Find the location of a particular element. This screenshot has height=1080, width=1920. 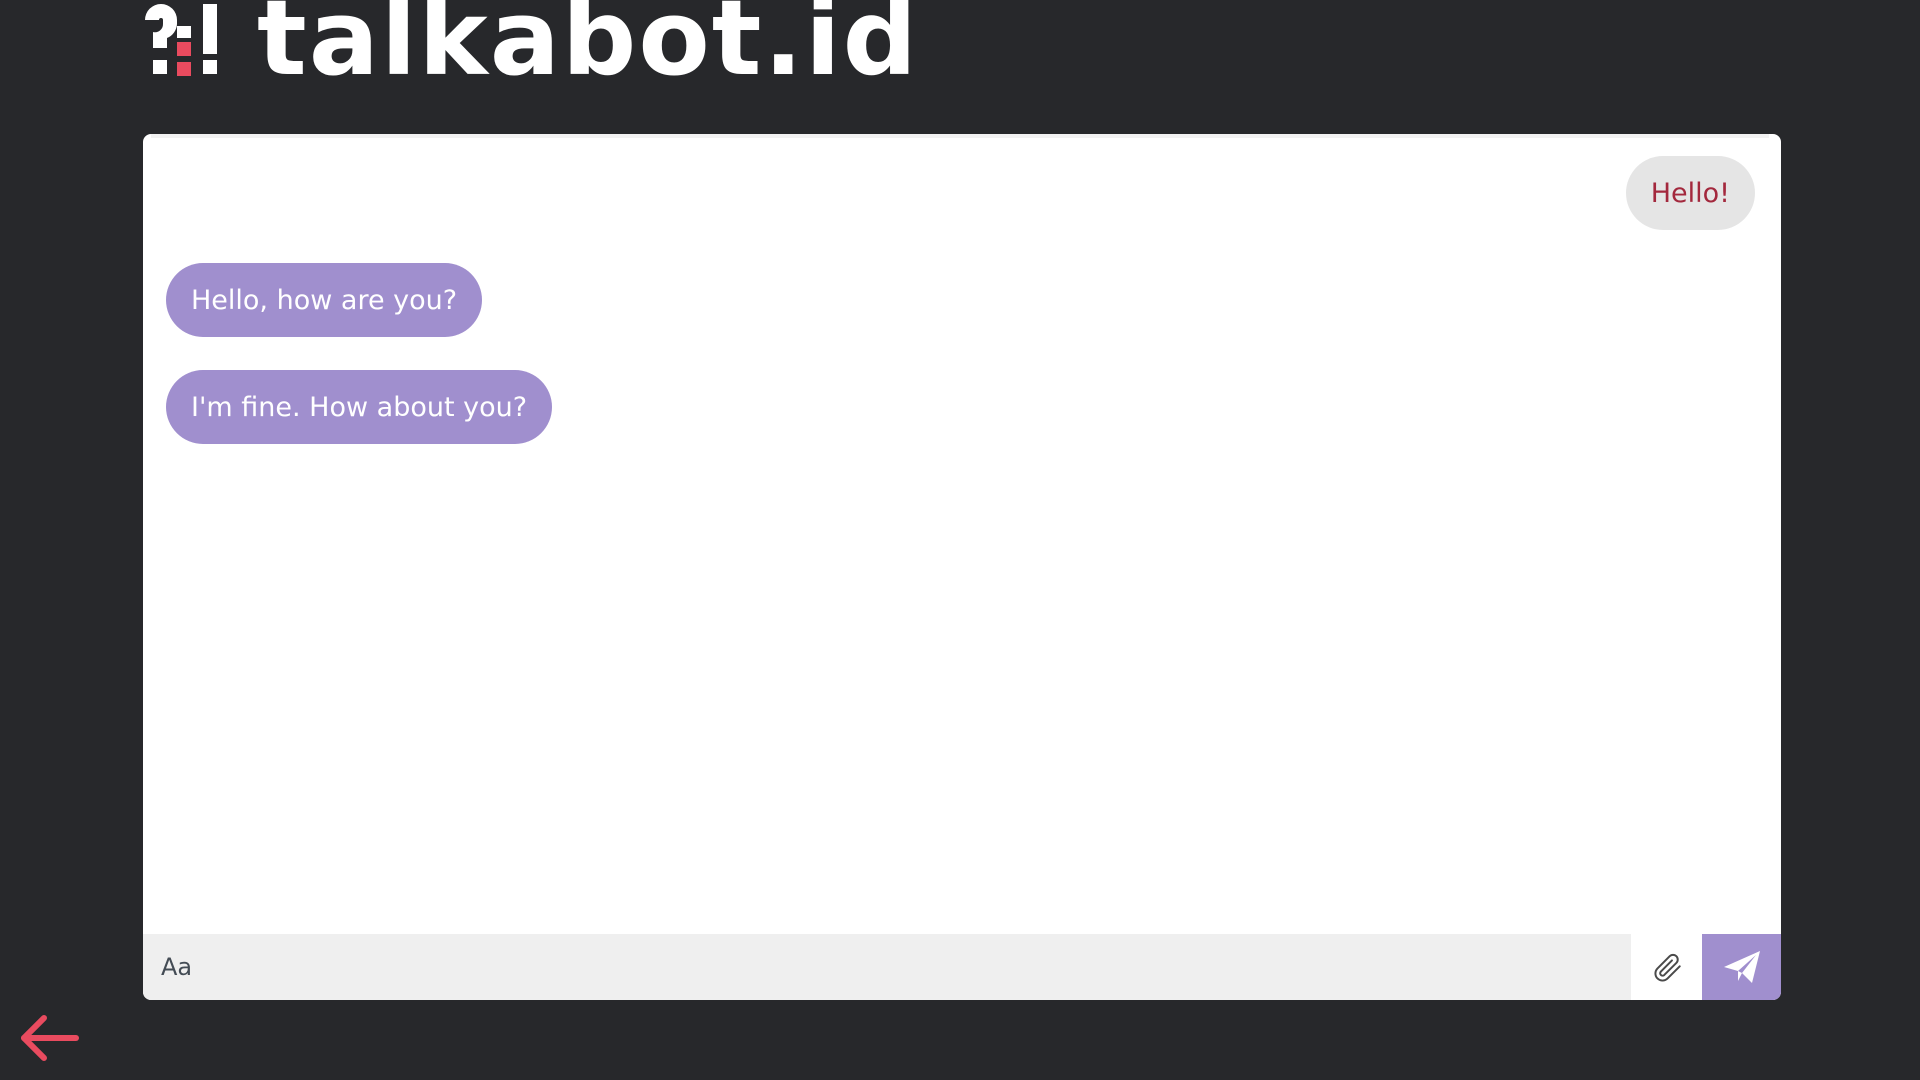

paperclip-icon is located at coordinates (1667, 967).